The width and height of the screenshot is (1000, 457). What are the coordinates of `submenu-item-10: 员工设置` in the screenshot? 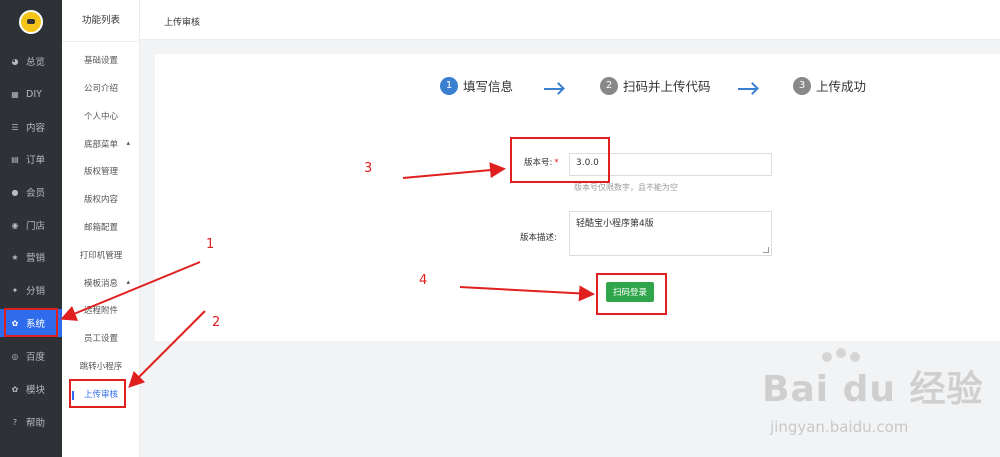 It's located at (101, 339).